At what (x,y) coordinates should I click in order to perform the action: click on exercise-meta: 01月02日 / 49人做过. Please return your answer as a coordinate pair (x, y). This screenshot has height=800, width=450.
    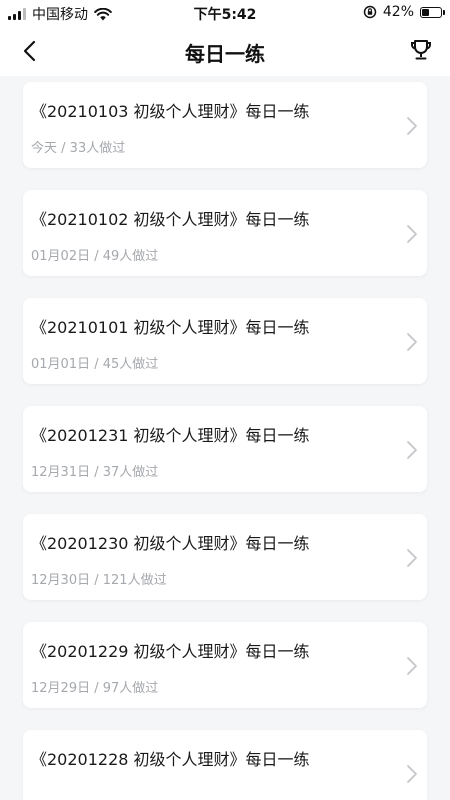
    Looking at the image, I should click on (94, 254).